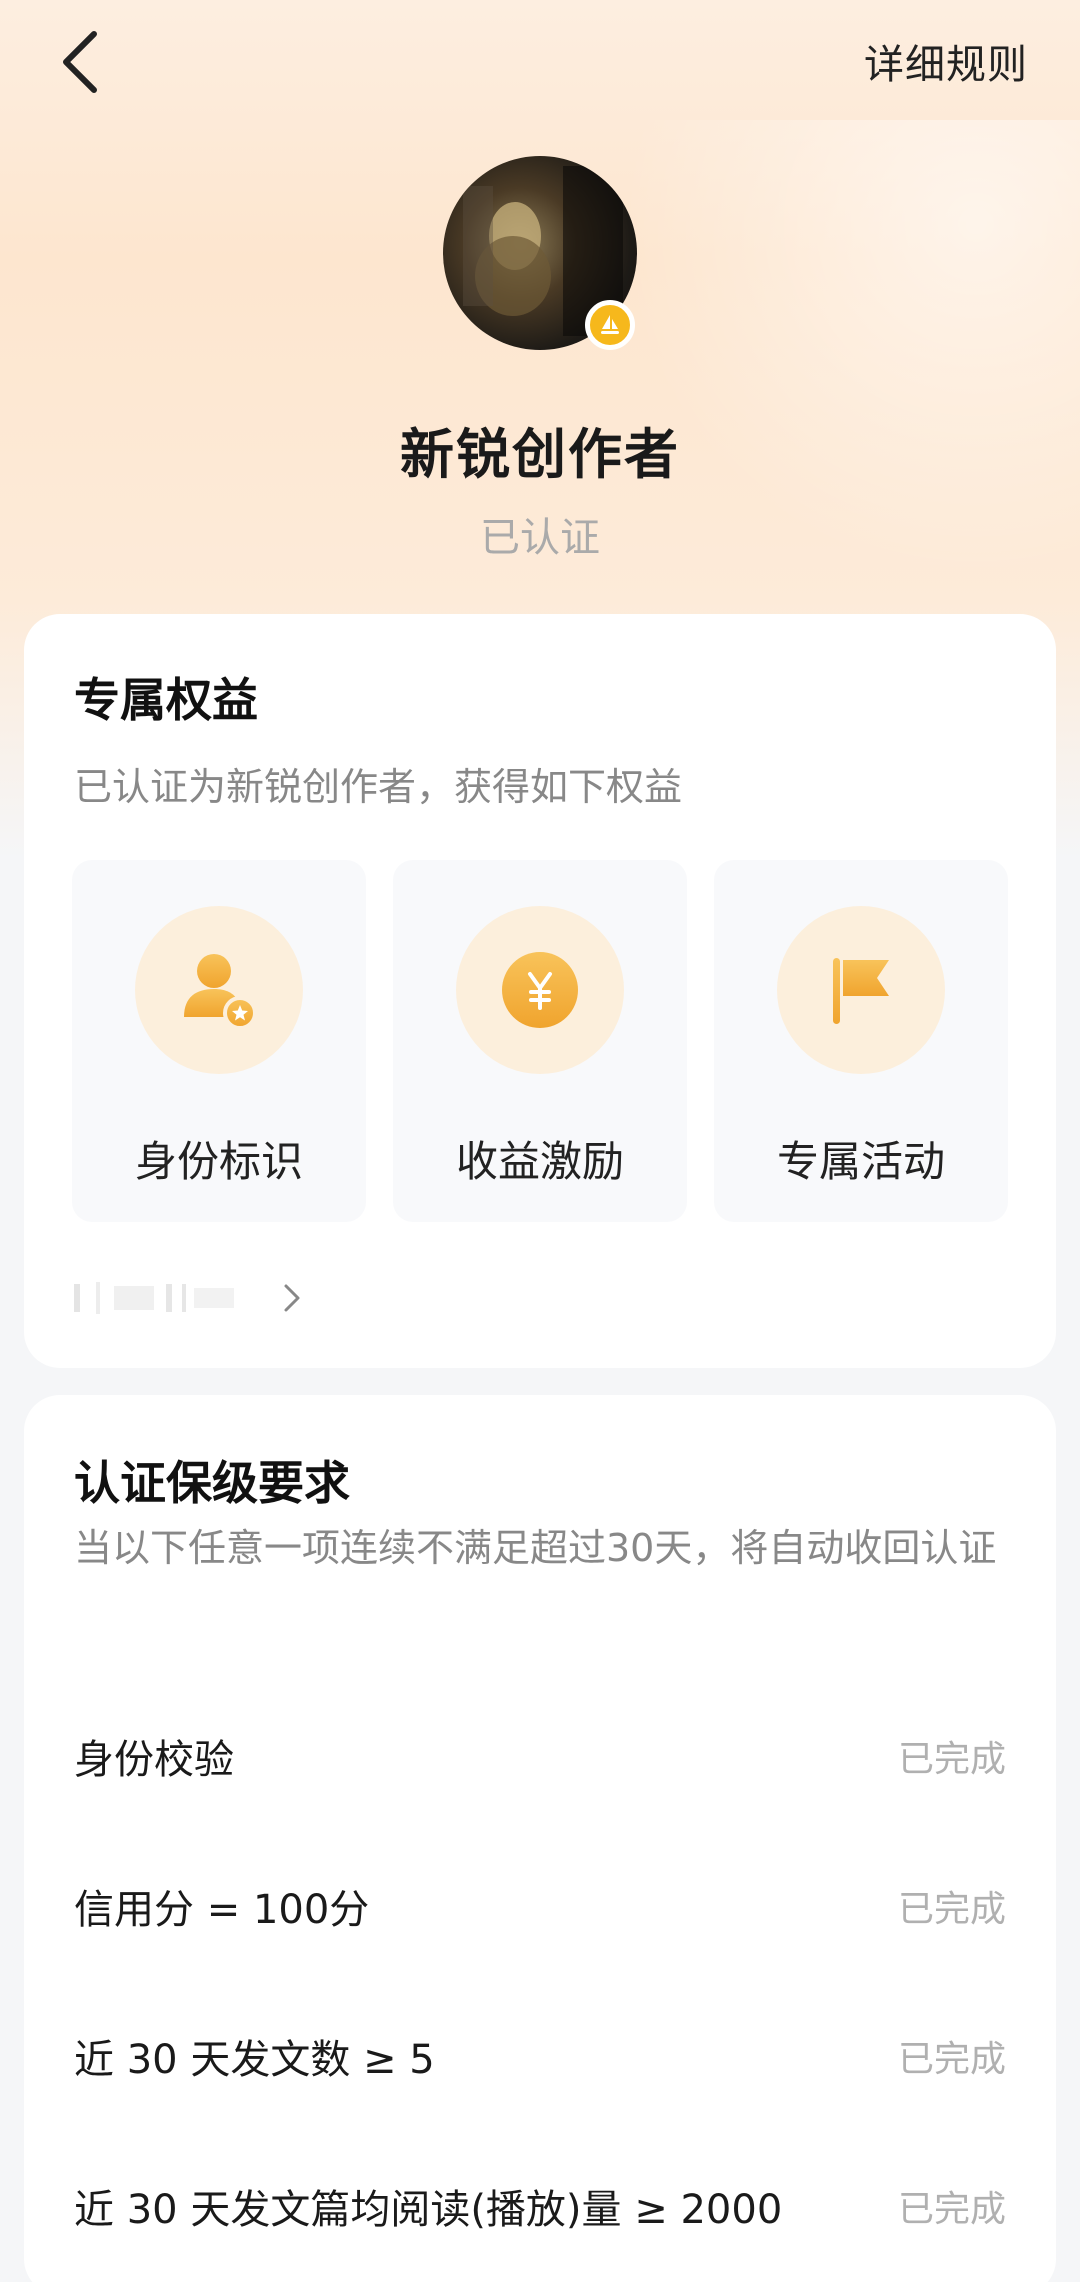  What do you see at coordinates (187, 1298) in the screenshot?
I see `chevron-right-icon` at bounding box center [187, 1298].